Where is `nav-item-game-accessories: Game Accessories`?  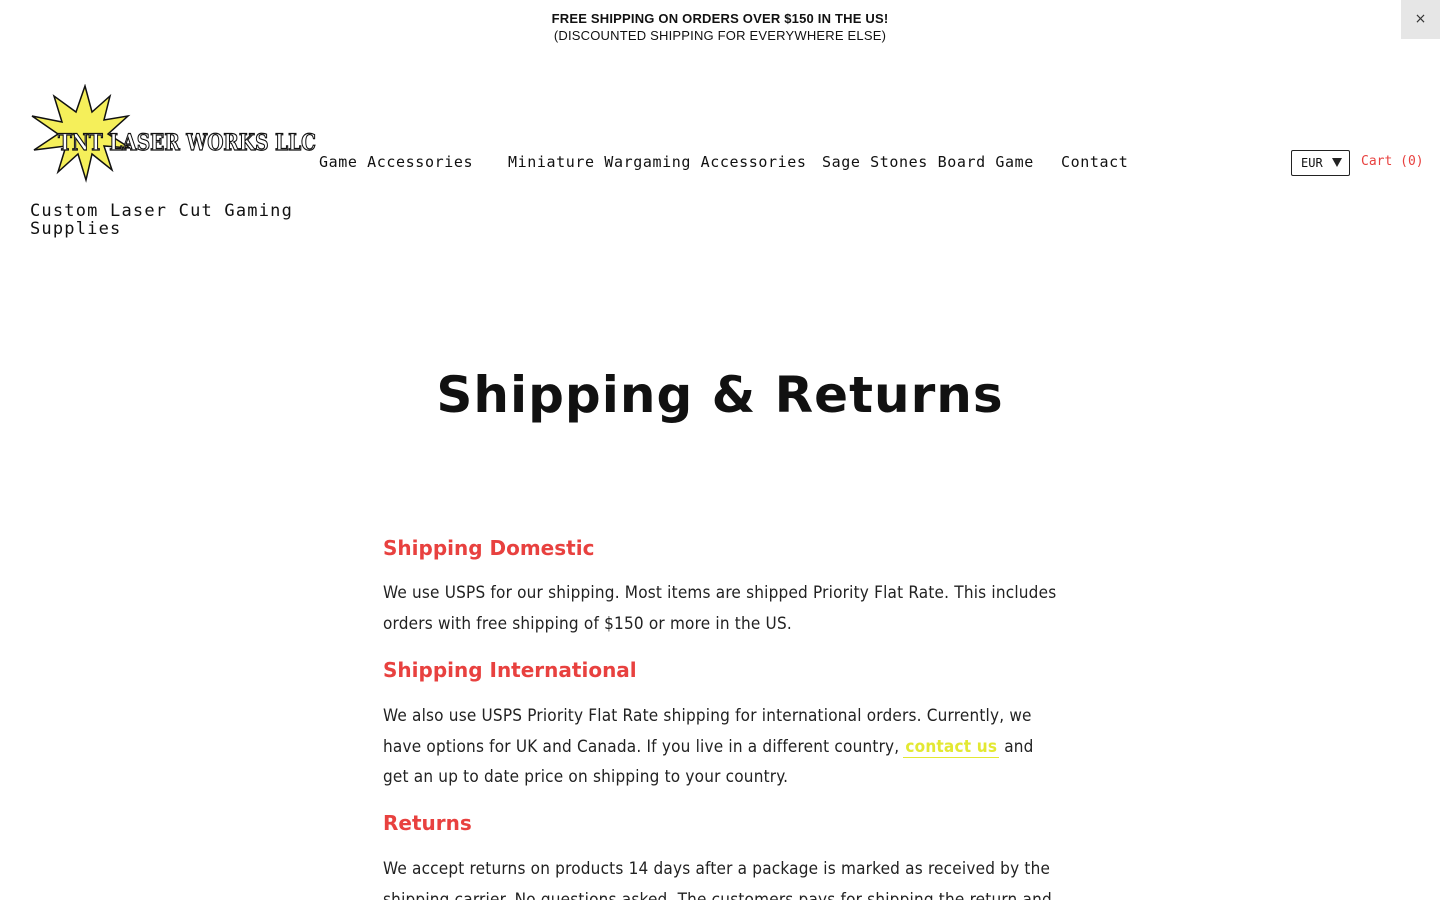
nav-item-game-accessories: Game Accessories is located at coordinates (396, 162).